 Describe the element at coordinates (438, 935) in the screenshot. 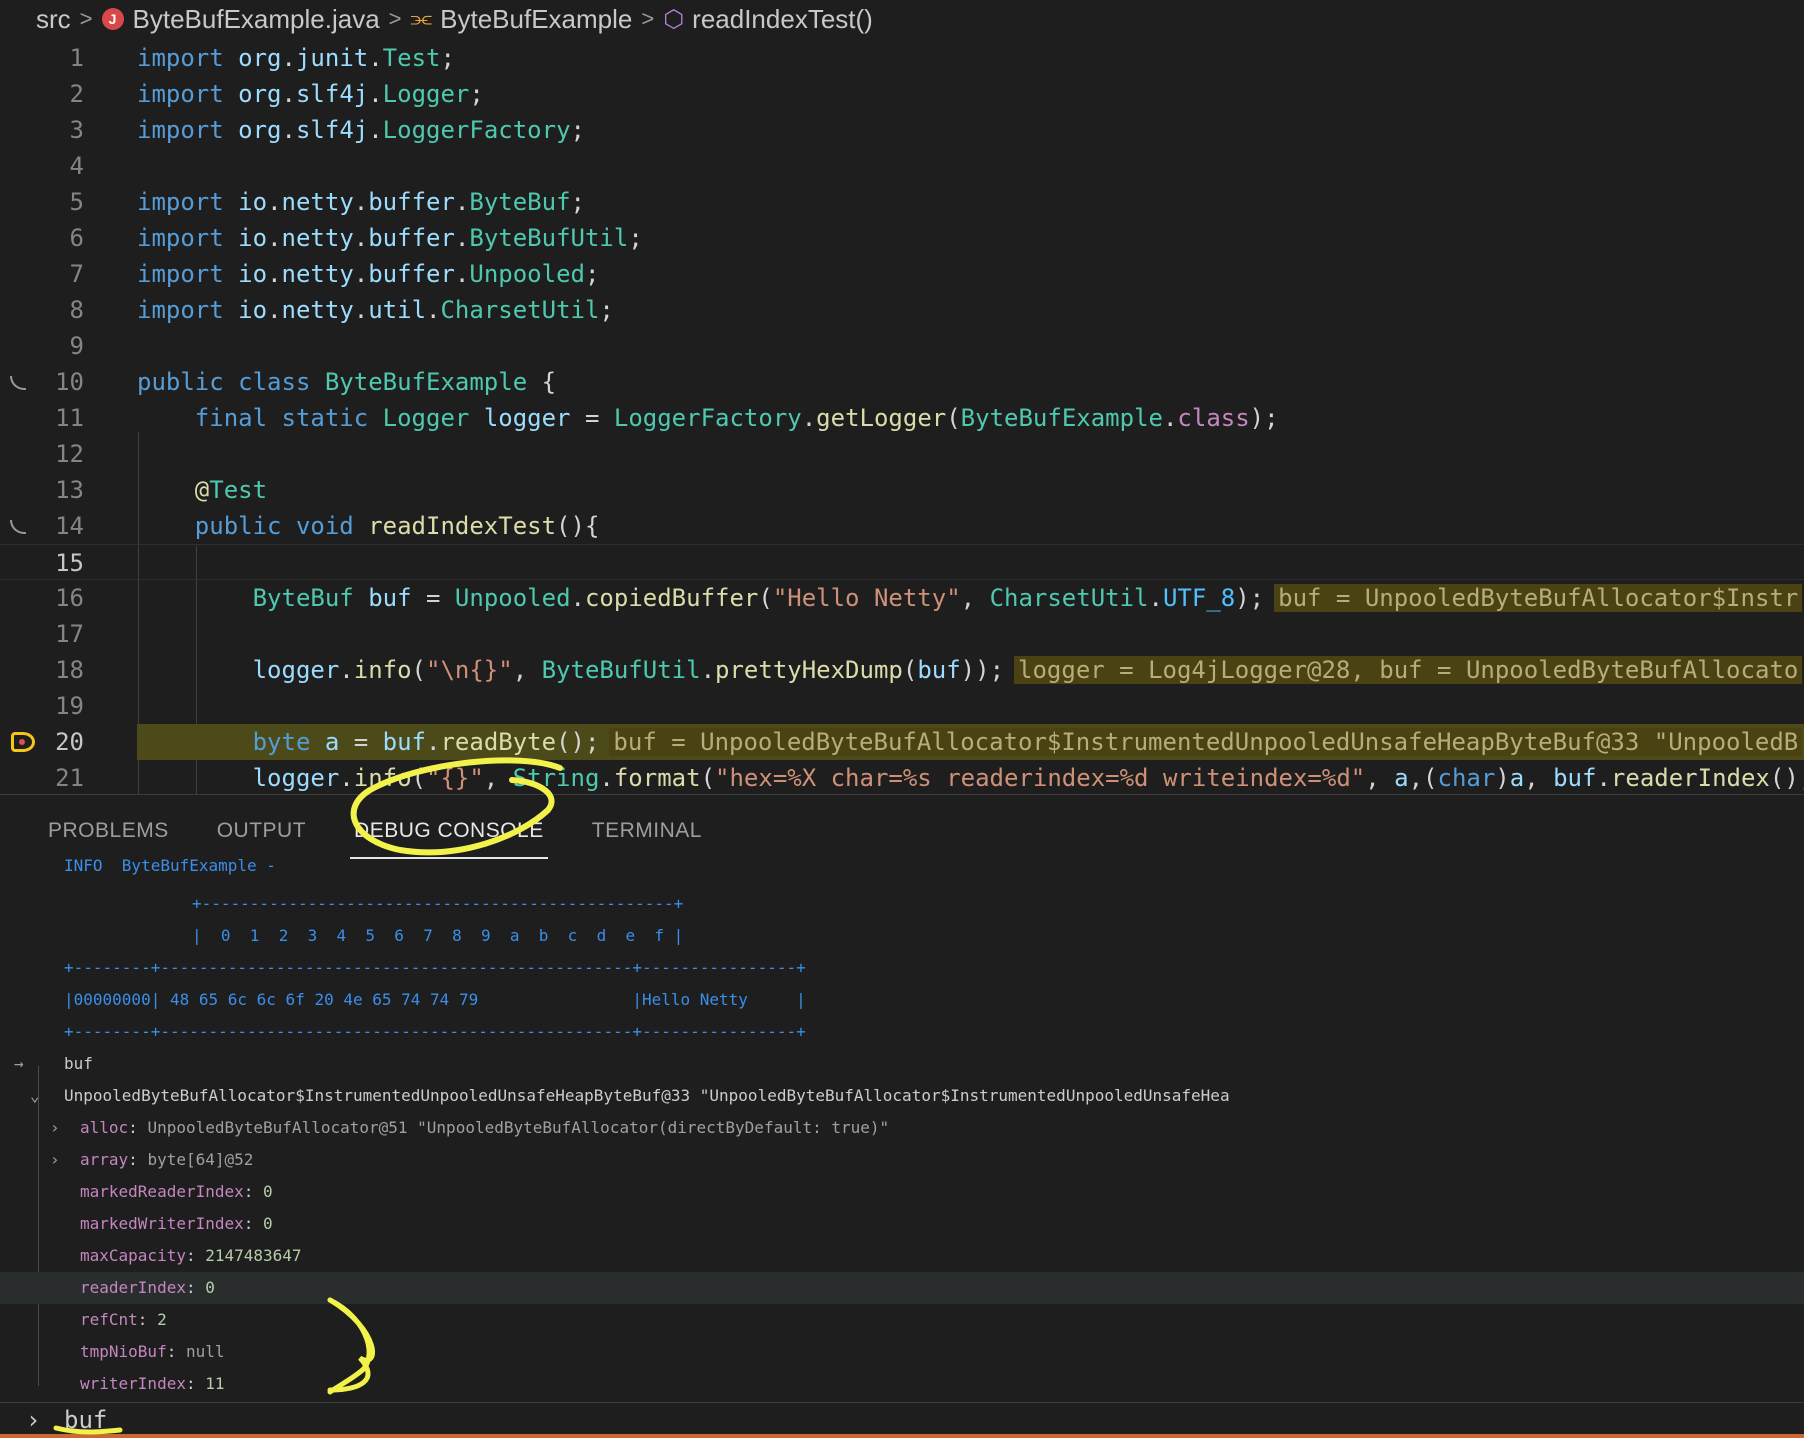

I see `hex-columns: | 0 1 2 3 4 5 6 7 8 9 a b c d e f |` at that location.